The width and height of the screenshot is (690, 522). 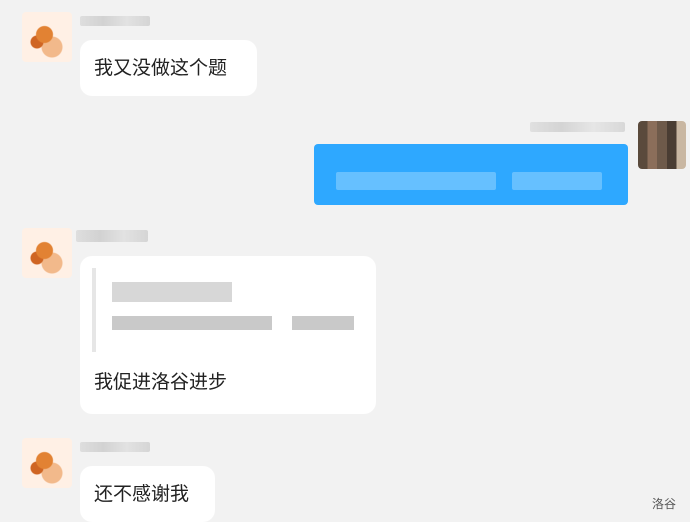 I want to click on message-bubble: 我又没做这个题, so click(x=168, y=68).